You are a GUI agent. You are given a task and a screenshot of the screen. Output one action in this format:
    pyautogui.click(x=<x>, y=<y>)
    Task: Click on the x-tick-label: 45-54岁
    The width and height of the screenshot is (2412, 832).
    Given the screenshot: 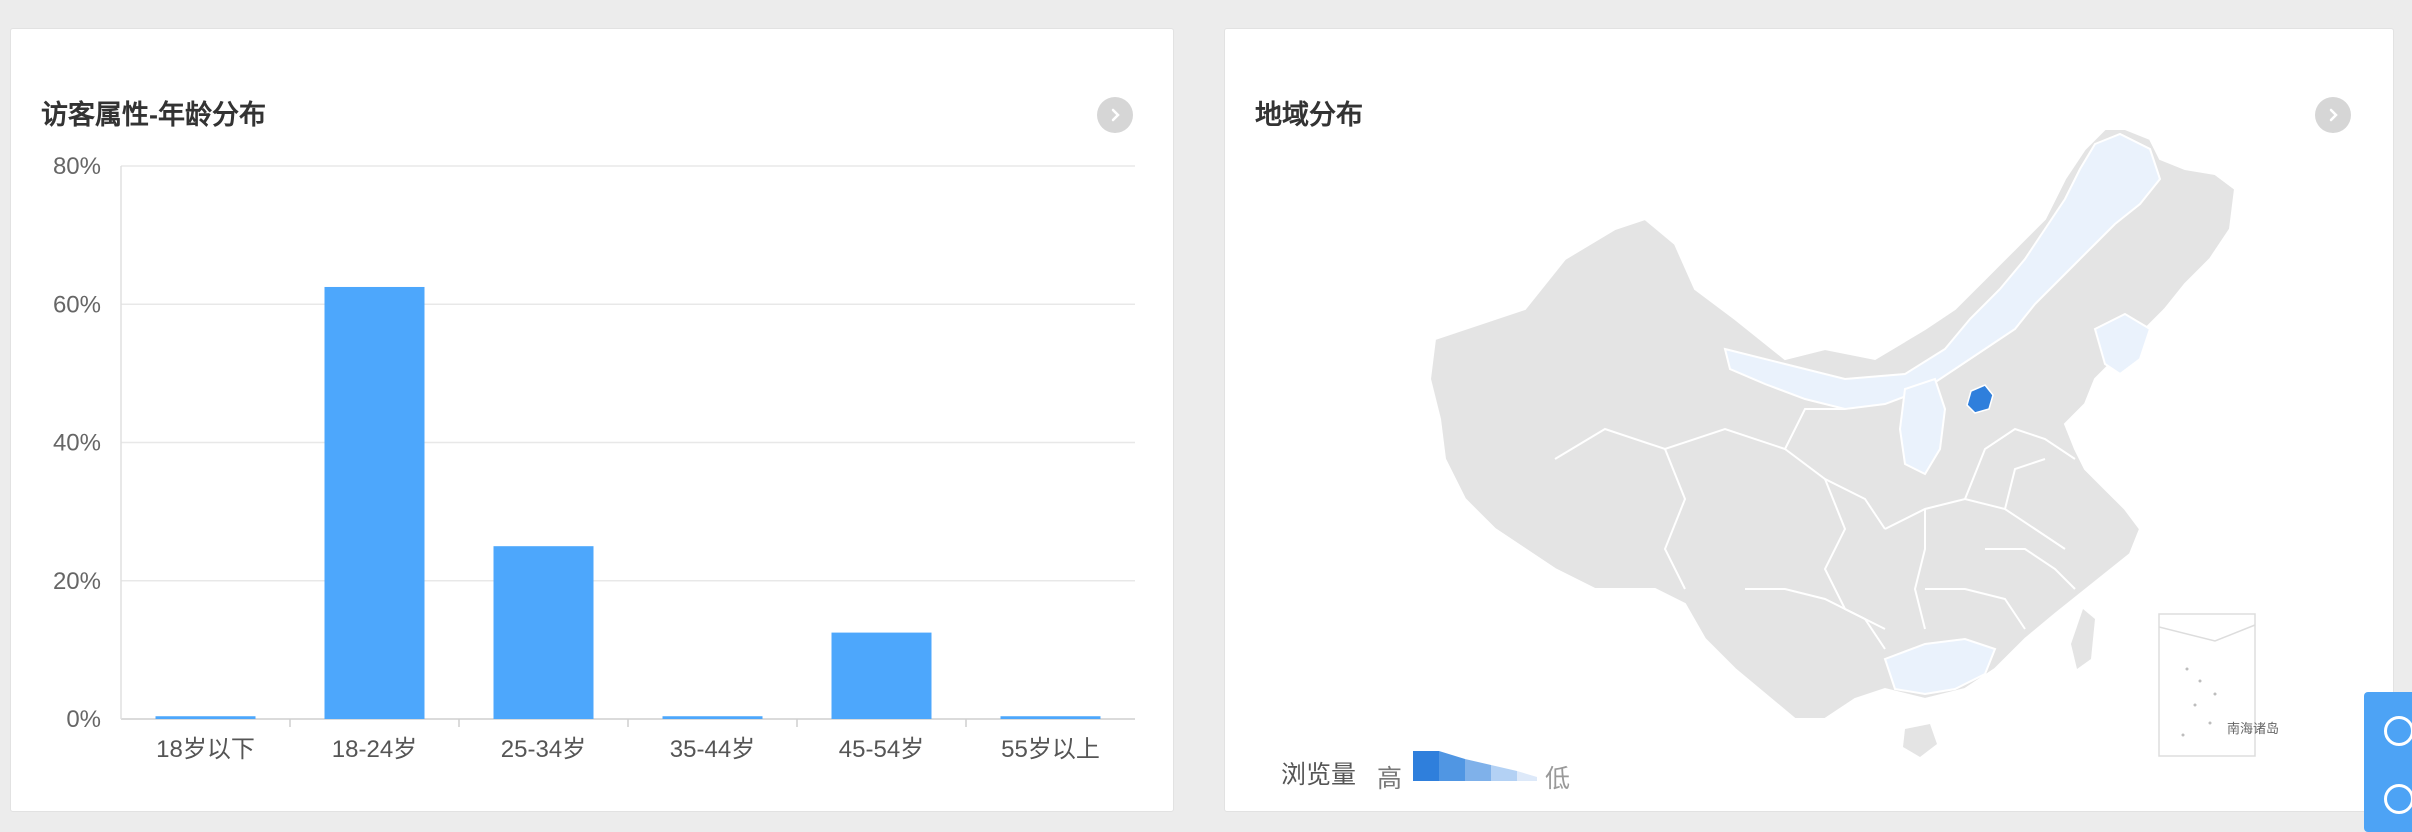 What is the action you would take?
    pyautogui.click(x=881, y=749)
    